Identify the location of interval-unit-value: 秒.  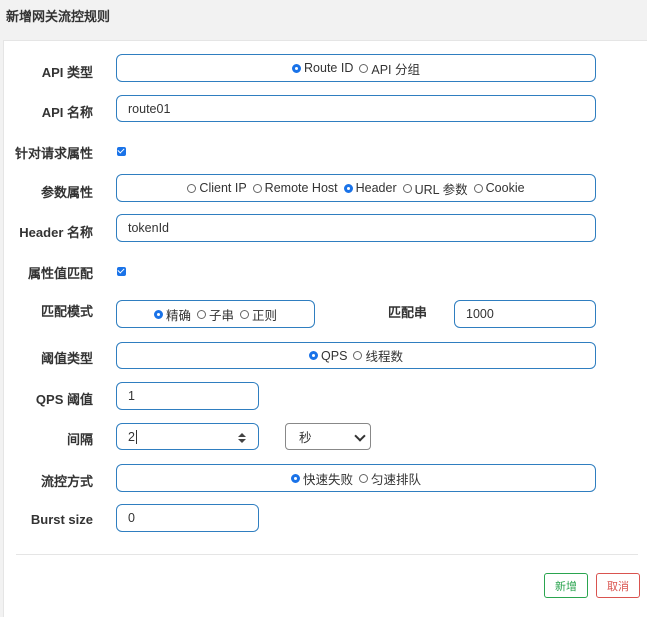
(305, 438).